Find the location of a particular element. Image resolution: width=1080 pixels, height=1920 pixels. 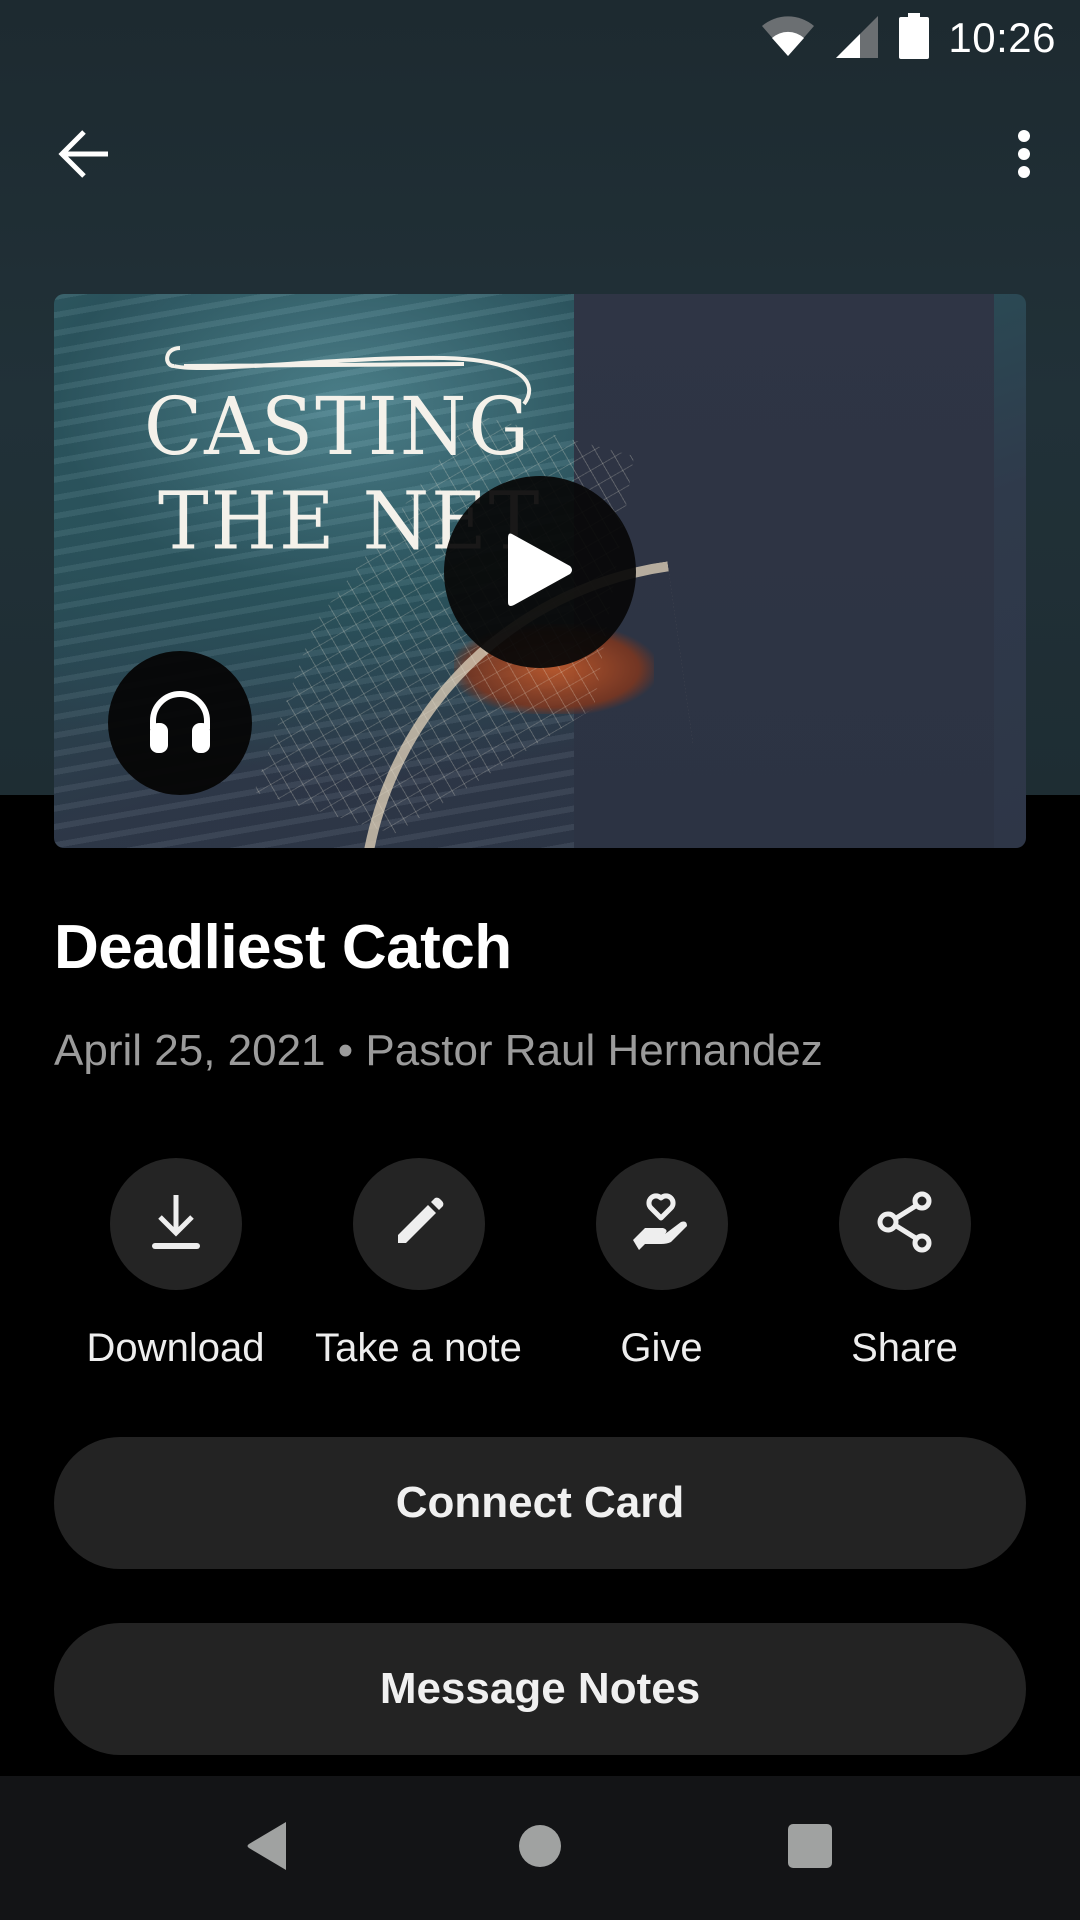

audio-button is located at coordinates (180, 723).